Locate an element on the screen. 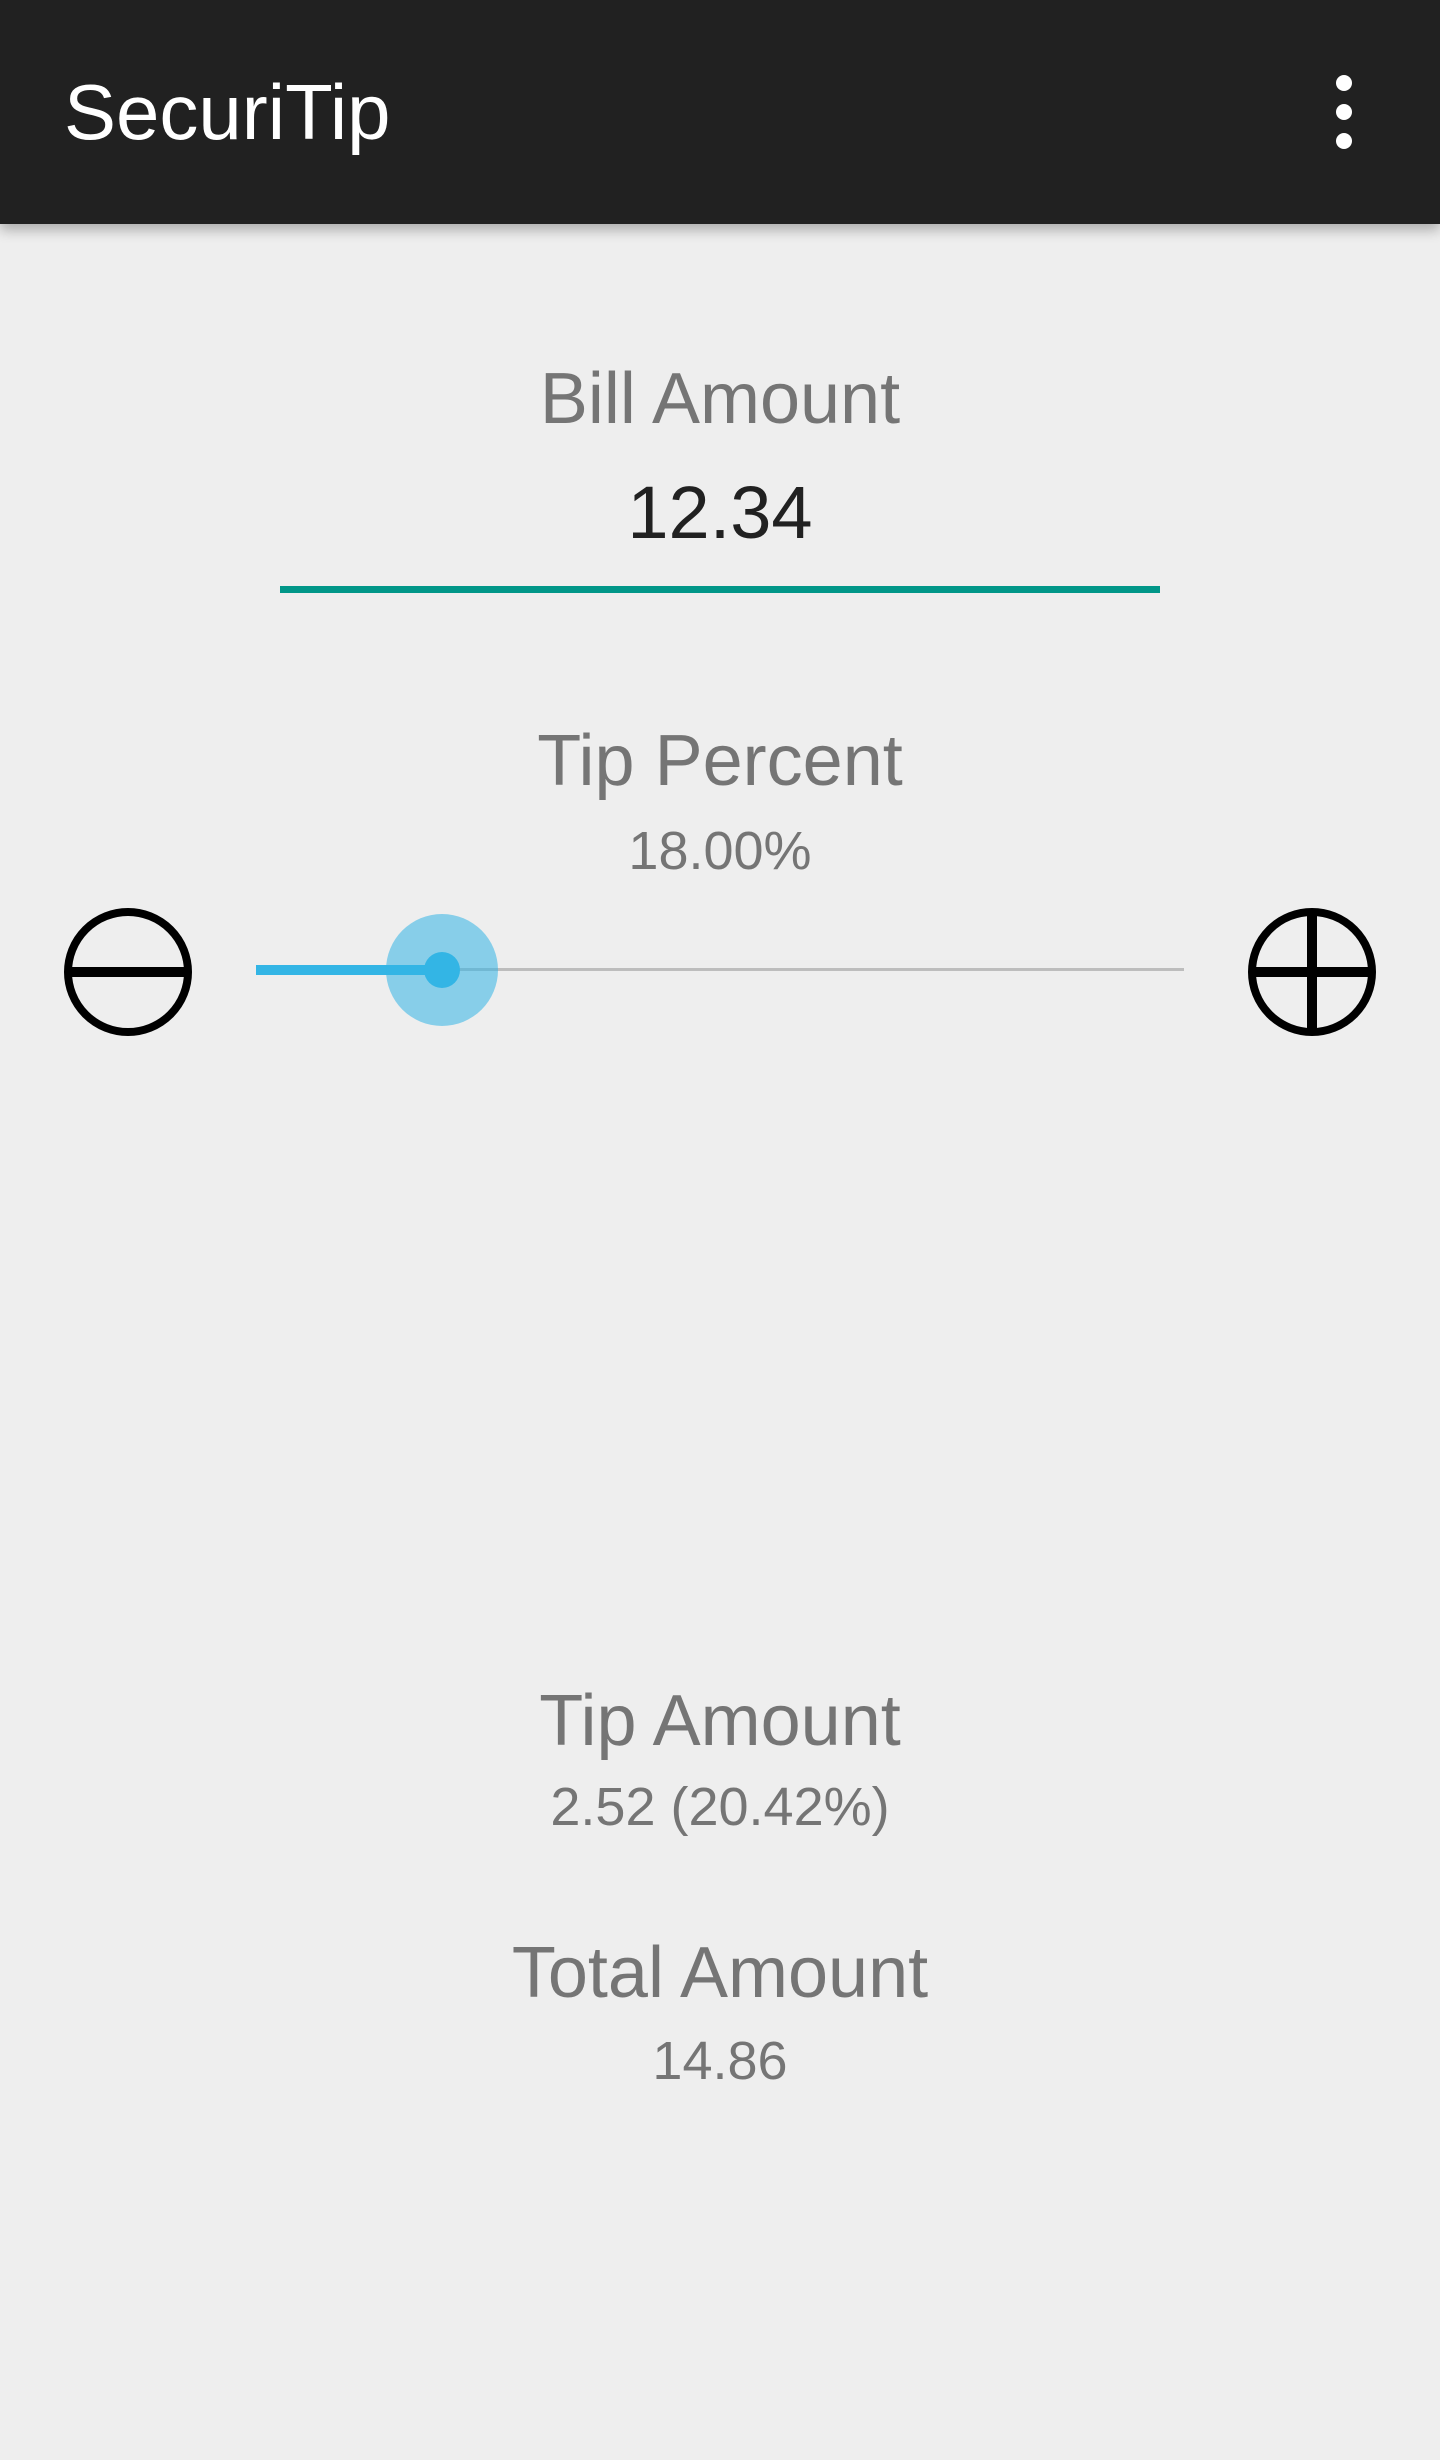 The image size is (1440, 2460). tip-percent-slider is located at coordinates (720, 970).